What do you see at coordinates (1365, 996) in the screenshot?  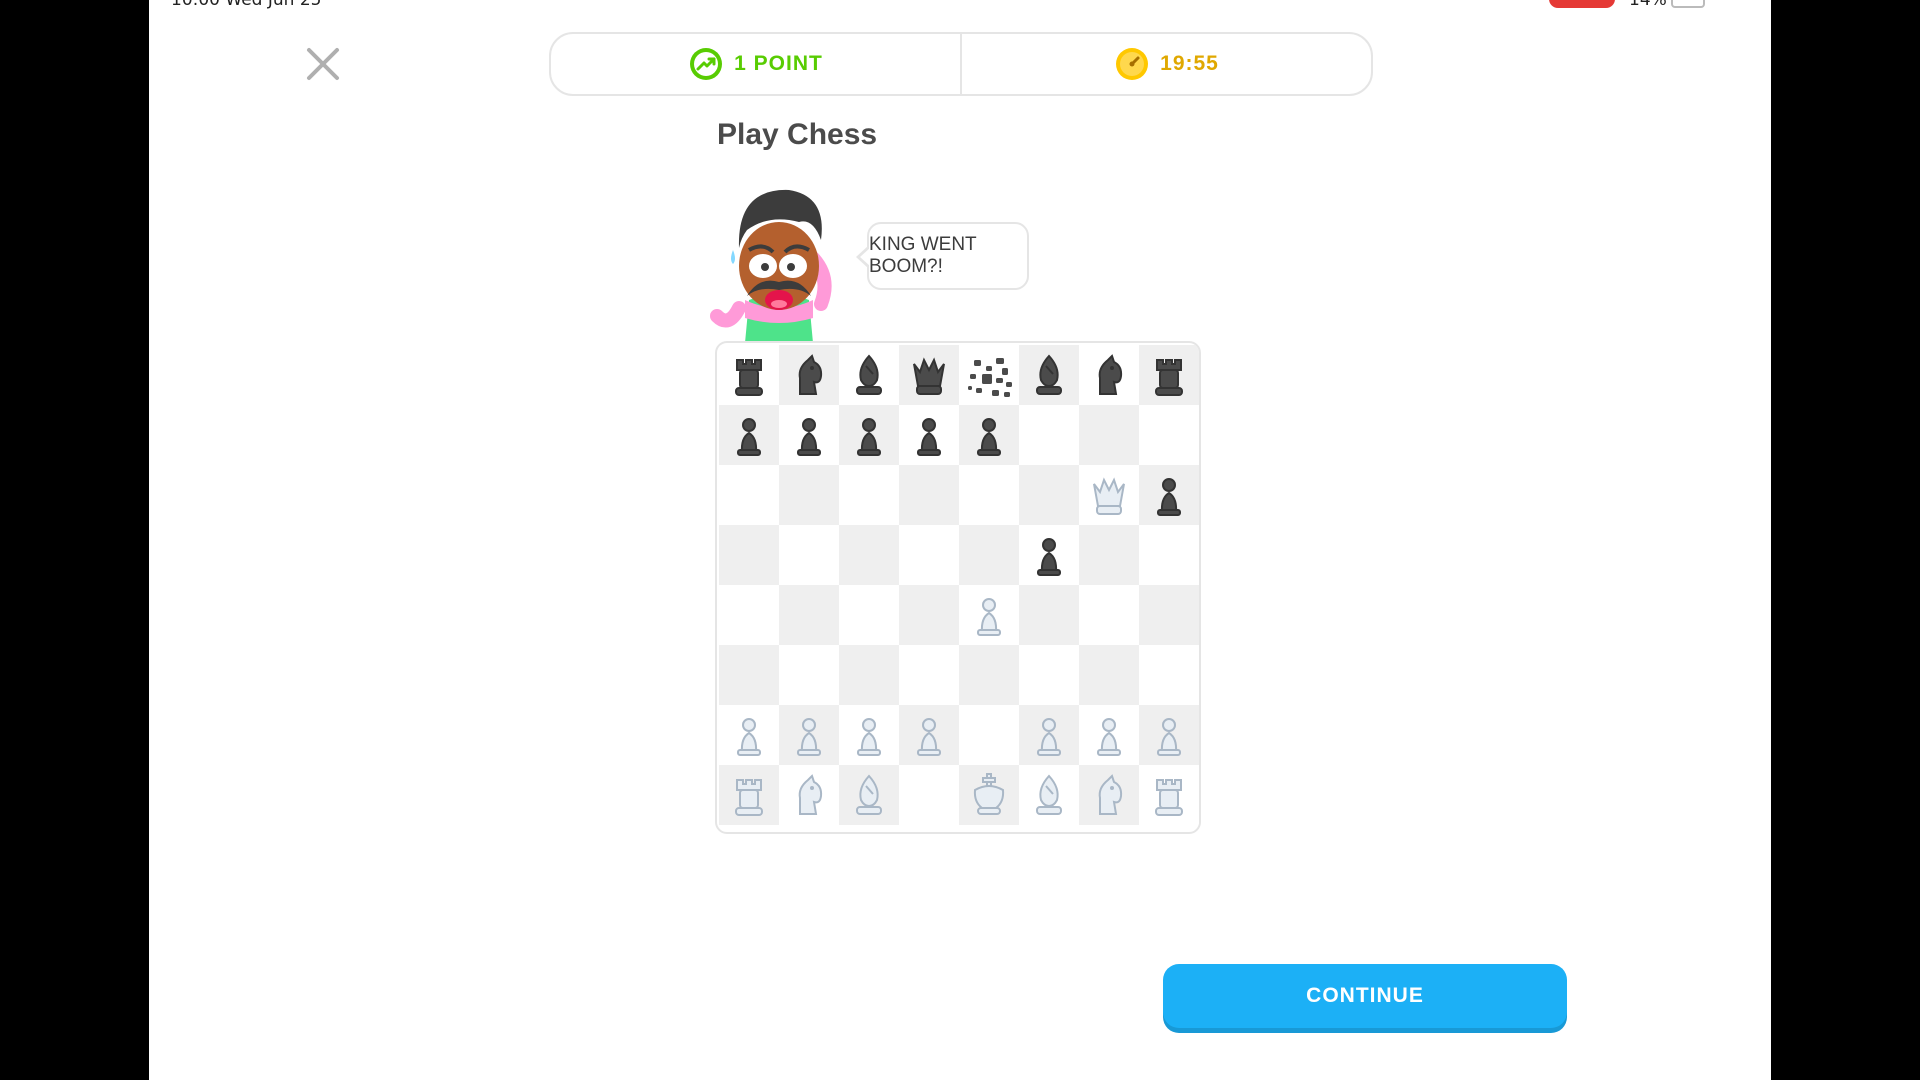 I see `continue-button: CONTINUE` at bounding box center [1365, 996].